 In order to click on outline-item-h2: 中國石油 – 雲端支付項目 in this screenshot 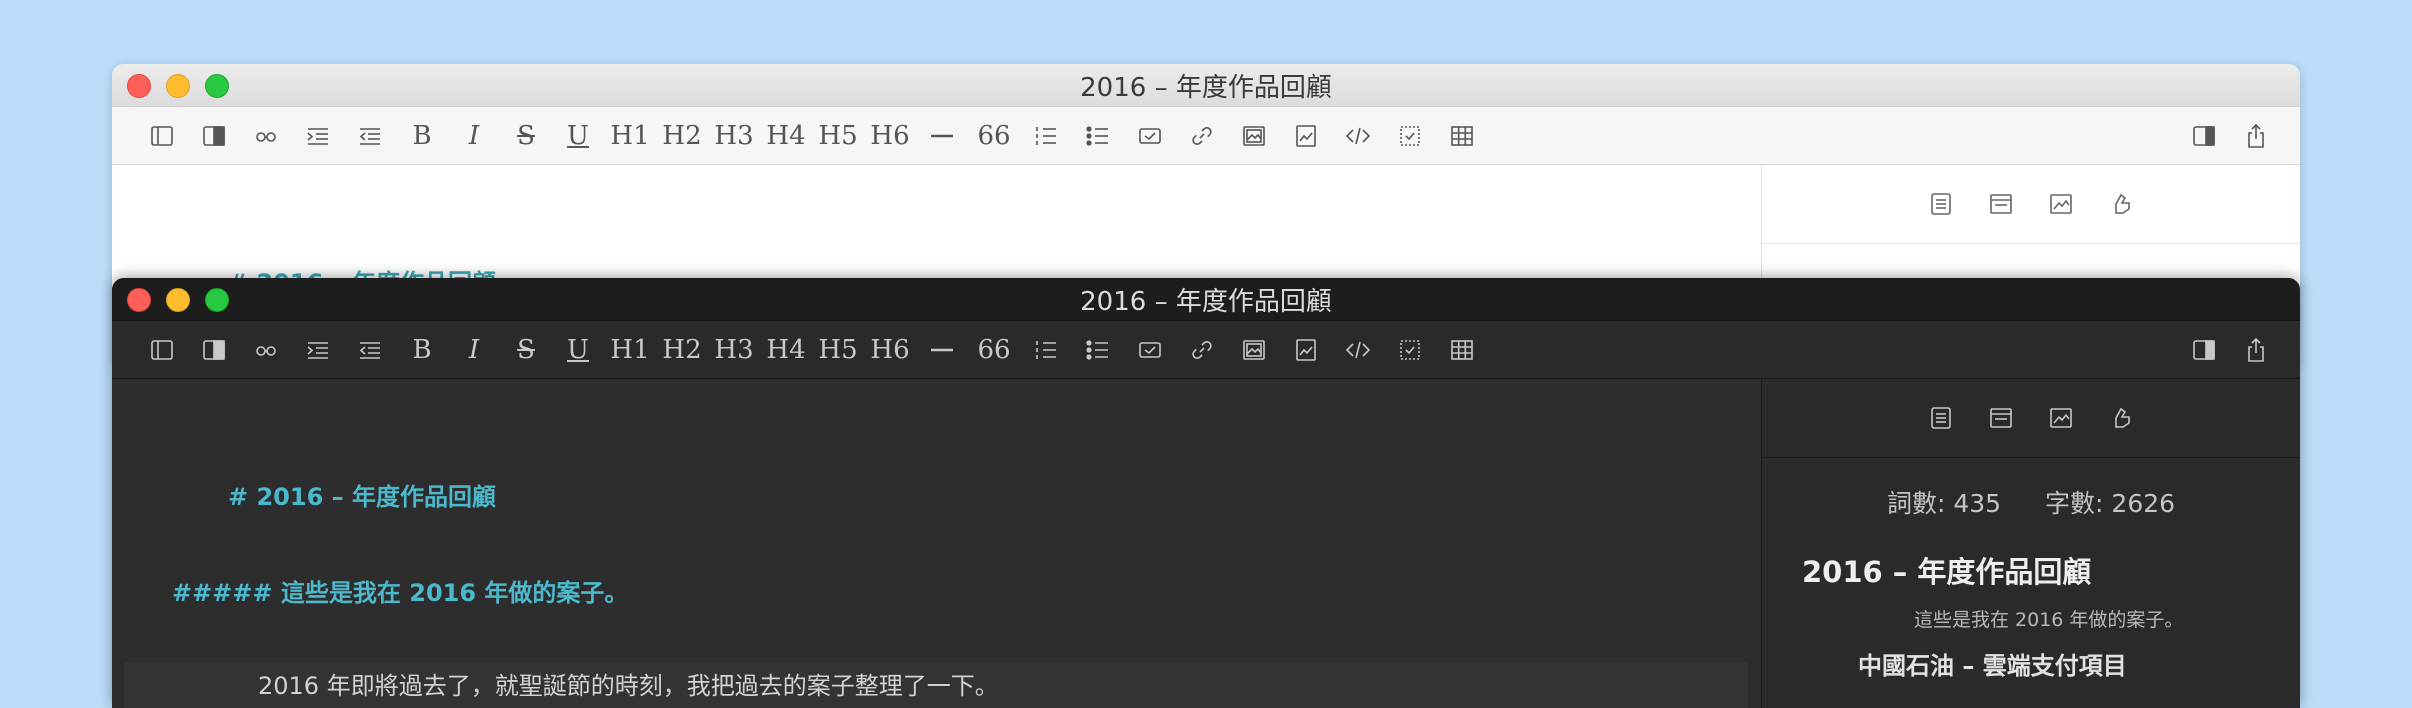, I will do `click(2041, 663)`.